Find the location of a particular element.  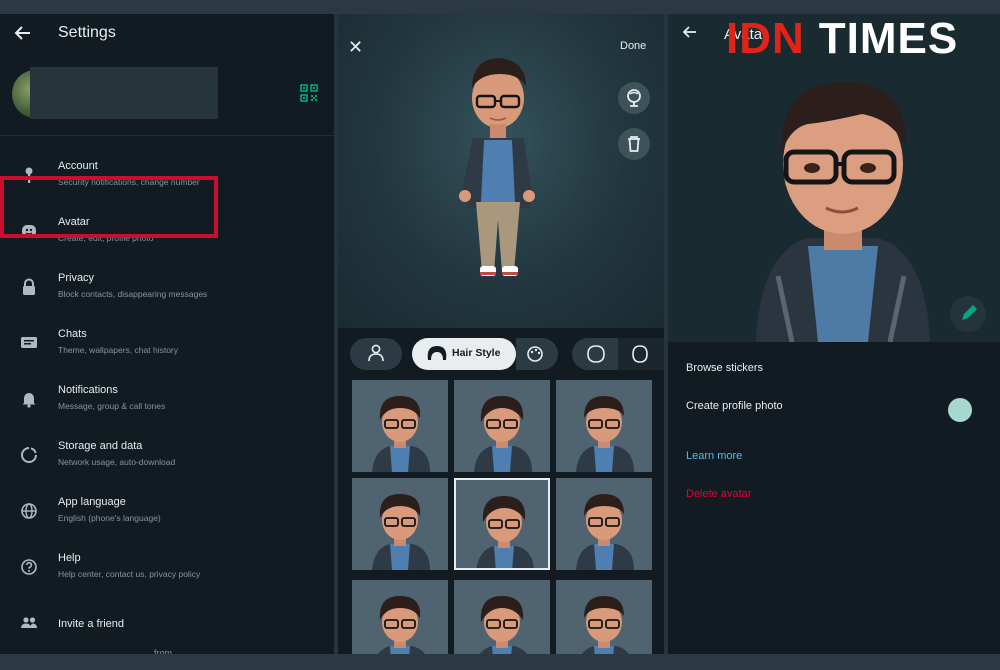

footer-from: from is located at coordinates (163, 651).